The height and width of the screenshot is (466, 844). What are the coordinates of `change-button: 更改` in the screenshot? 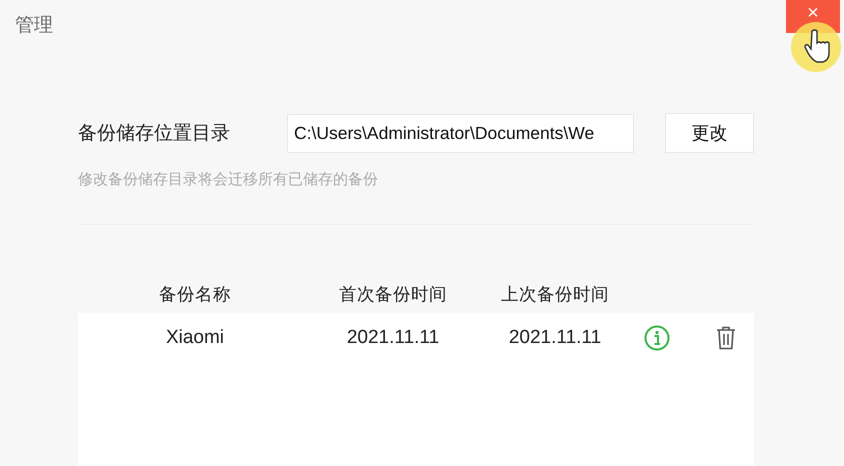 It's located at (709, 133).